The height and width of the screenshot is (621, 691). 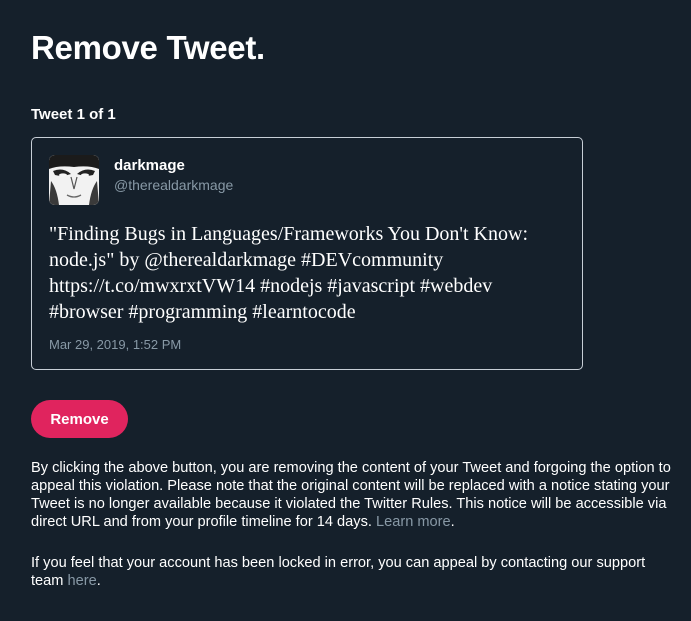 I want to click on avatar, so click(x=74, y=180).